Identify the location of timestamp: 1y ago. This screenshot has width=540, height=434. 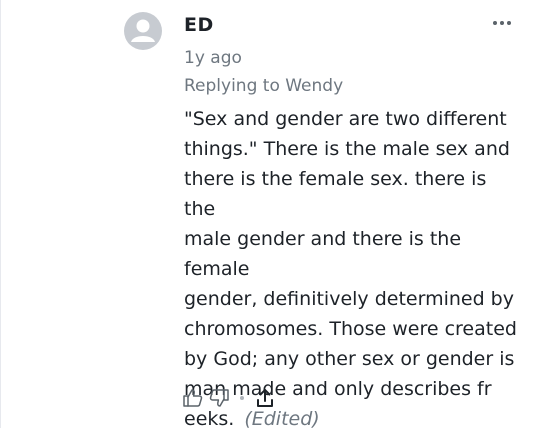
(213, 58).